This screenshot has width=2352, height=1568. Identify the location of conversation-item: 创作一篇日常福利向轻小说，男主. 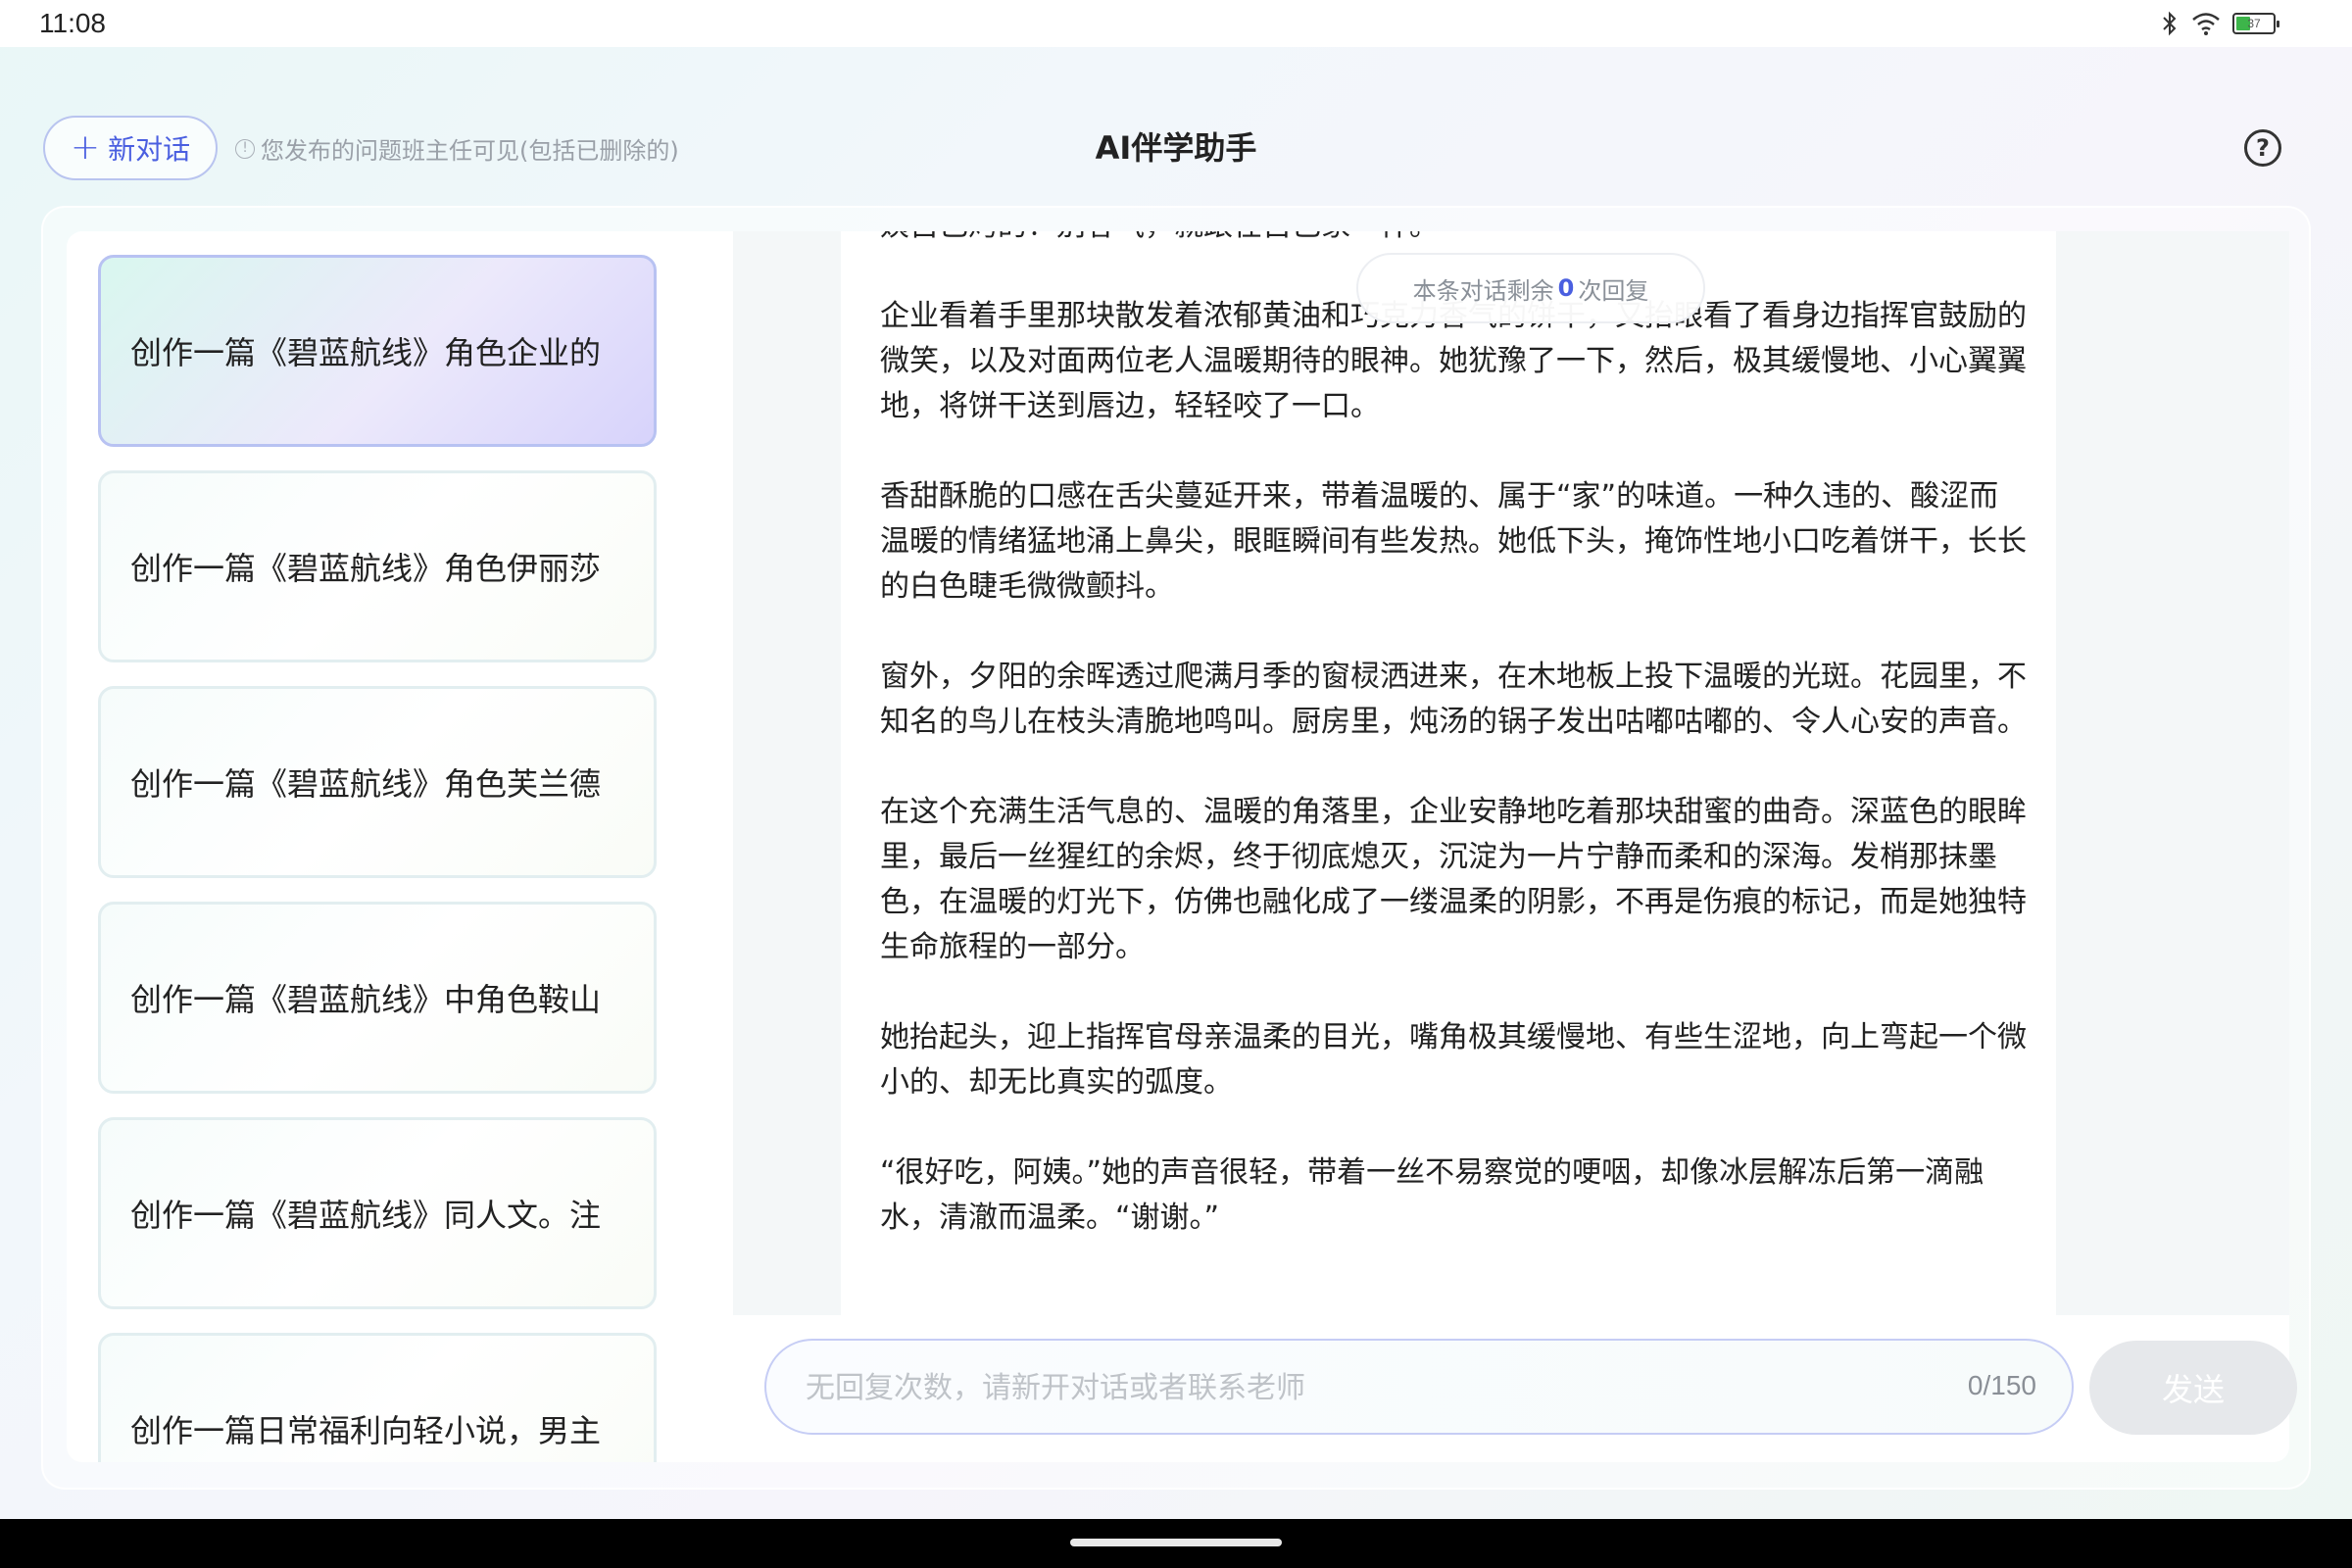
(377, 1397).